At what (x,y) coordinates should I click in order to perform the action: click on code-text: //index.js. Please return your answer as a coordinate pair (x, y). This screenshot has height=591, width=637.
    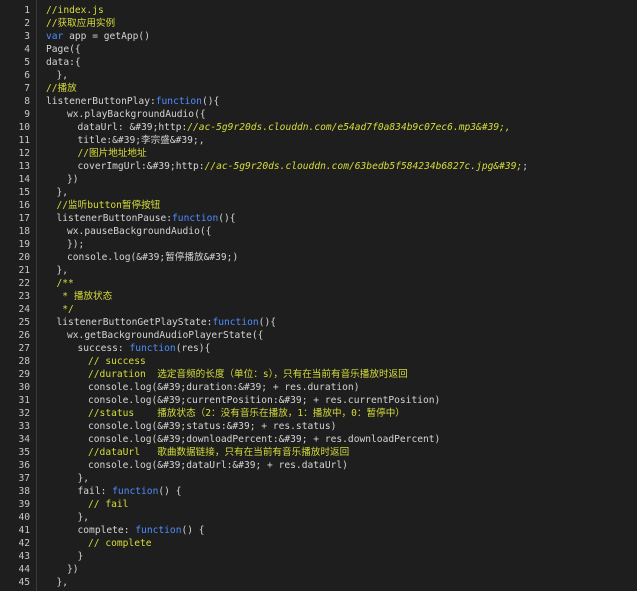
    Looking at the image, I should click on (75, 10).